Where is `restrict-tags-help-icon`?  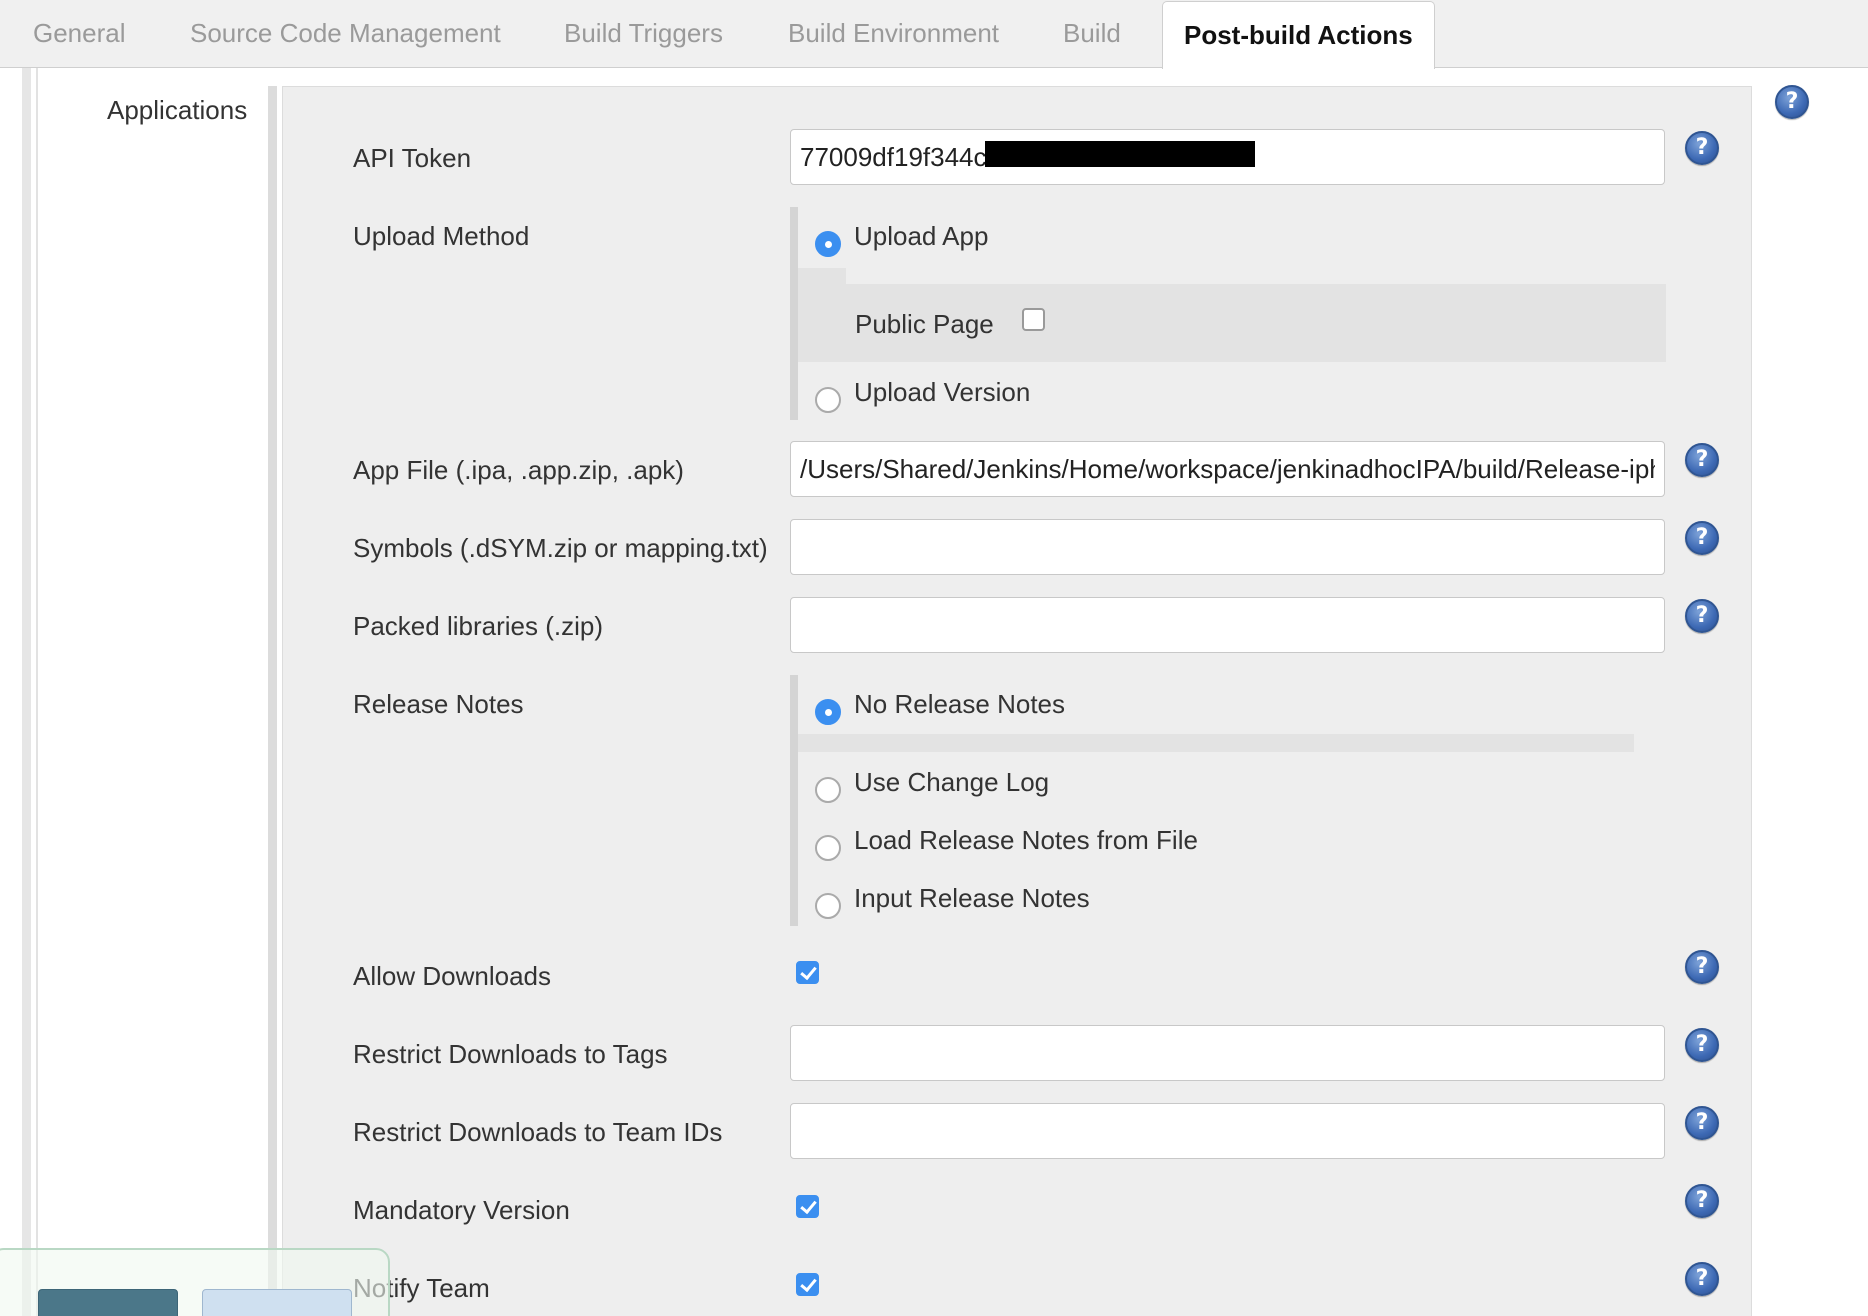
restrict-tags-help-icon is located at coordinates (1702, 1045).